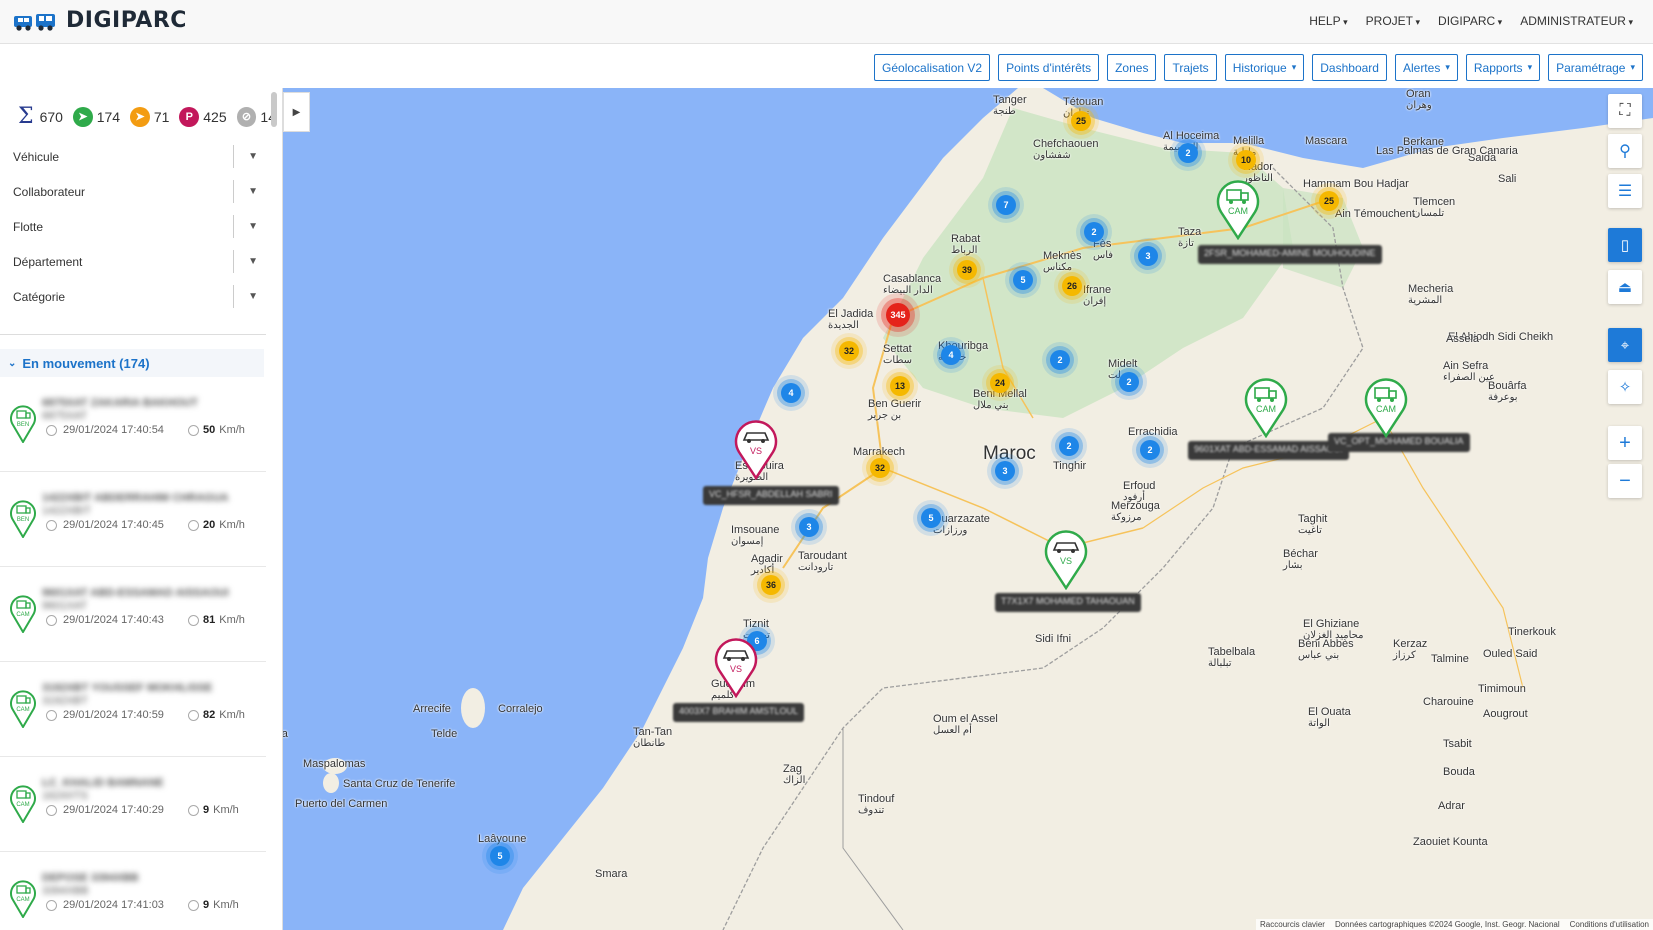 This screenshot has width=1653, height=930. What do you see at coordinates (1066, 144) in the screenshot?
I see `place-name: Chefchaouen` at bounding box center [1066, 144].